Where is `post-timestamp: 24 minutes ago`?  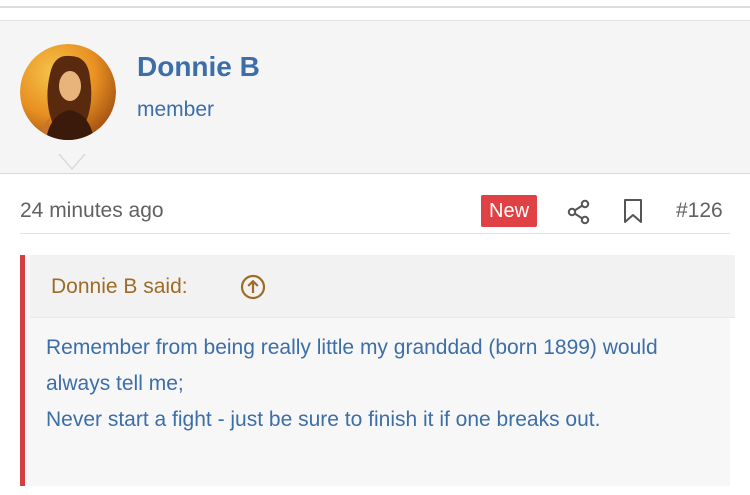 post-timestamp: 24 minutes ago is located at coordinates (92, 211).